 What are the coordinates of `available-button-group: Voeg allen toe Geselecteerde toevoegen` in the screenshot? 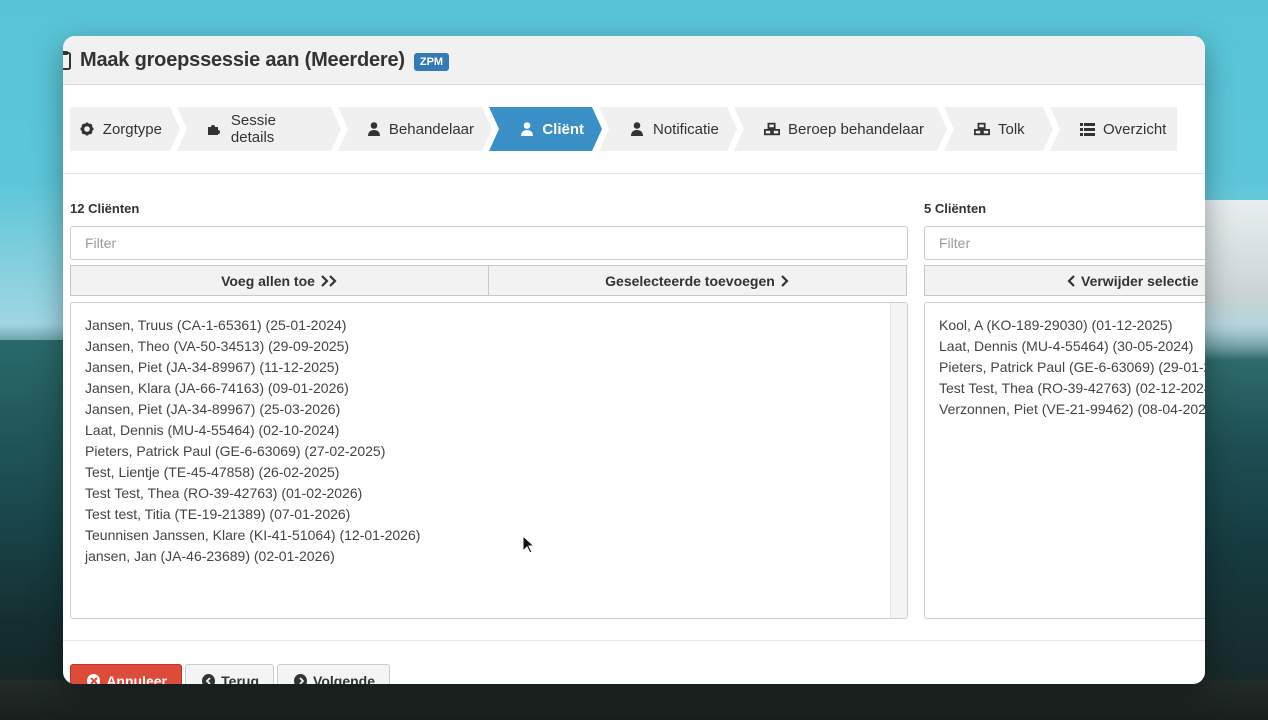 It's located at (488, 280).